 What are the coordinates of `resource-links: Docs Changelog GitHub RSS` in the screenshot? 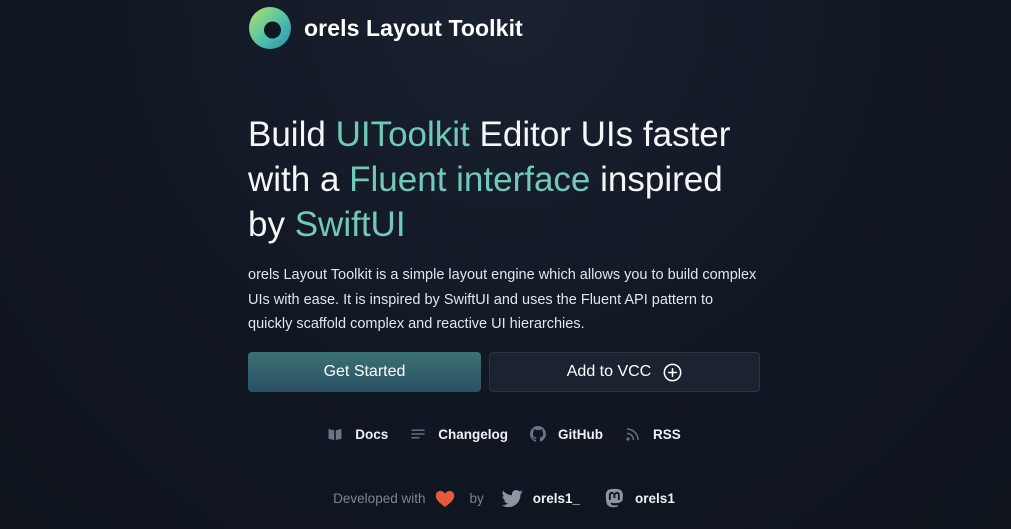 It's located at (504, 434).